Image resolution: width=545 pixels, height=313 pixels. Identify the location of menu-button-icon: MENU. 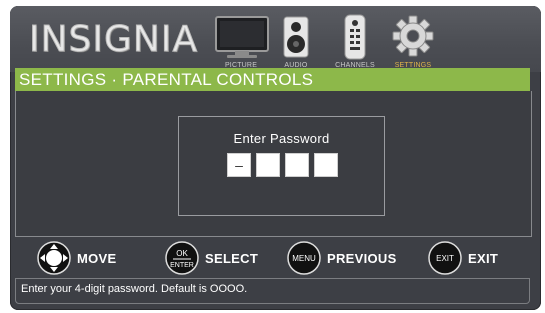
(304, 258).